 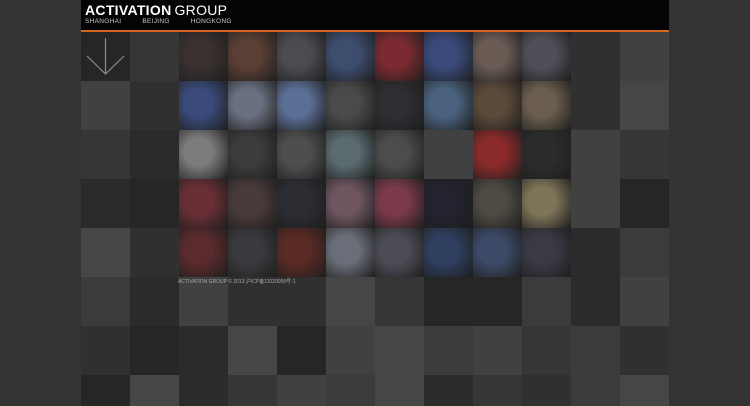 I want to click on site-logo: ACTIVATION GROUP, so click(x=156, y=10).